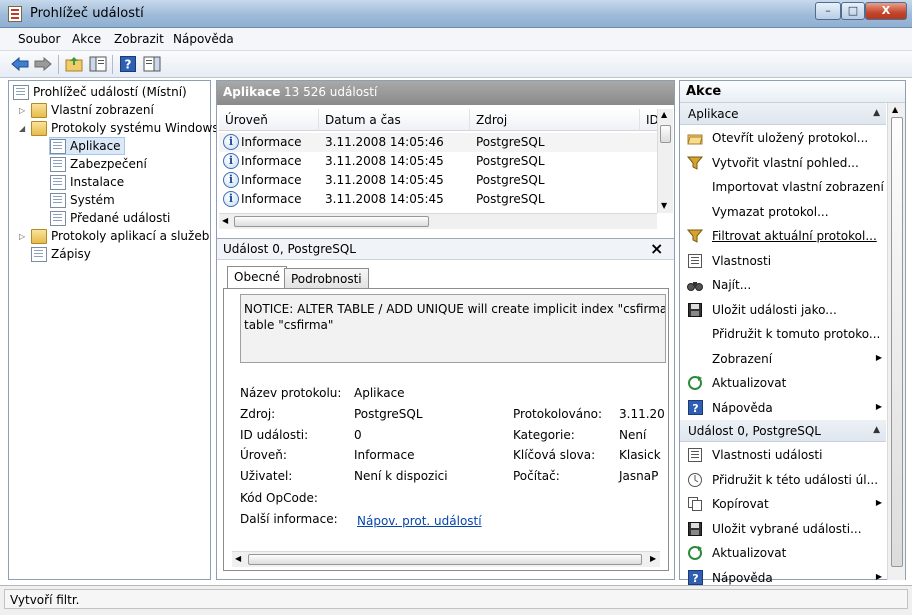  Describe the element at coordinates (828, 11) in the screenshot. I see `minimize-button: –` at that location.